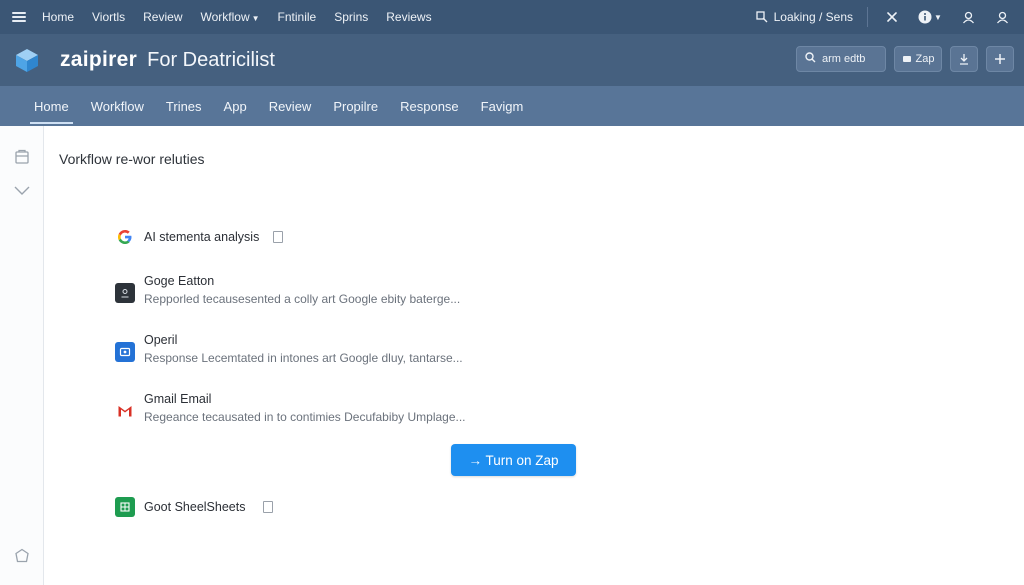 This screenshot has height=585, width=1024. I want to click on step-name: Gmail Email, so click(178, 399).